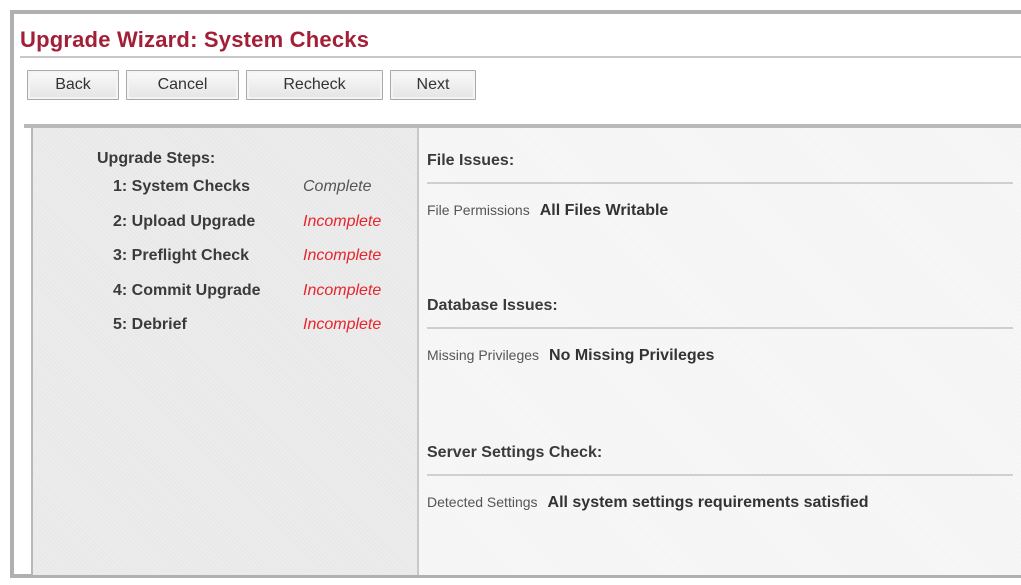 The width and height of the screenshot is (1021, 585). Describe the element at coordinates (337, 186) in the screenshot. I see `step-status: Complete` at that location.